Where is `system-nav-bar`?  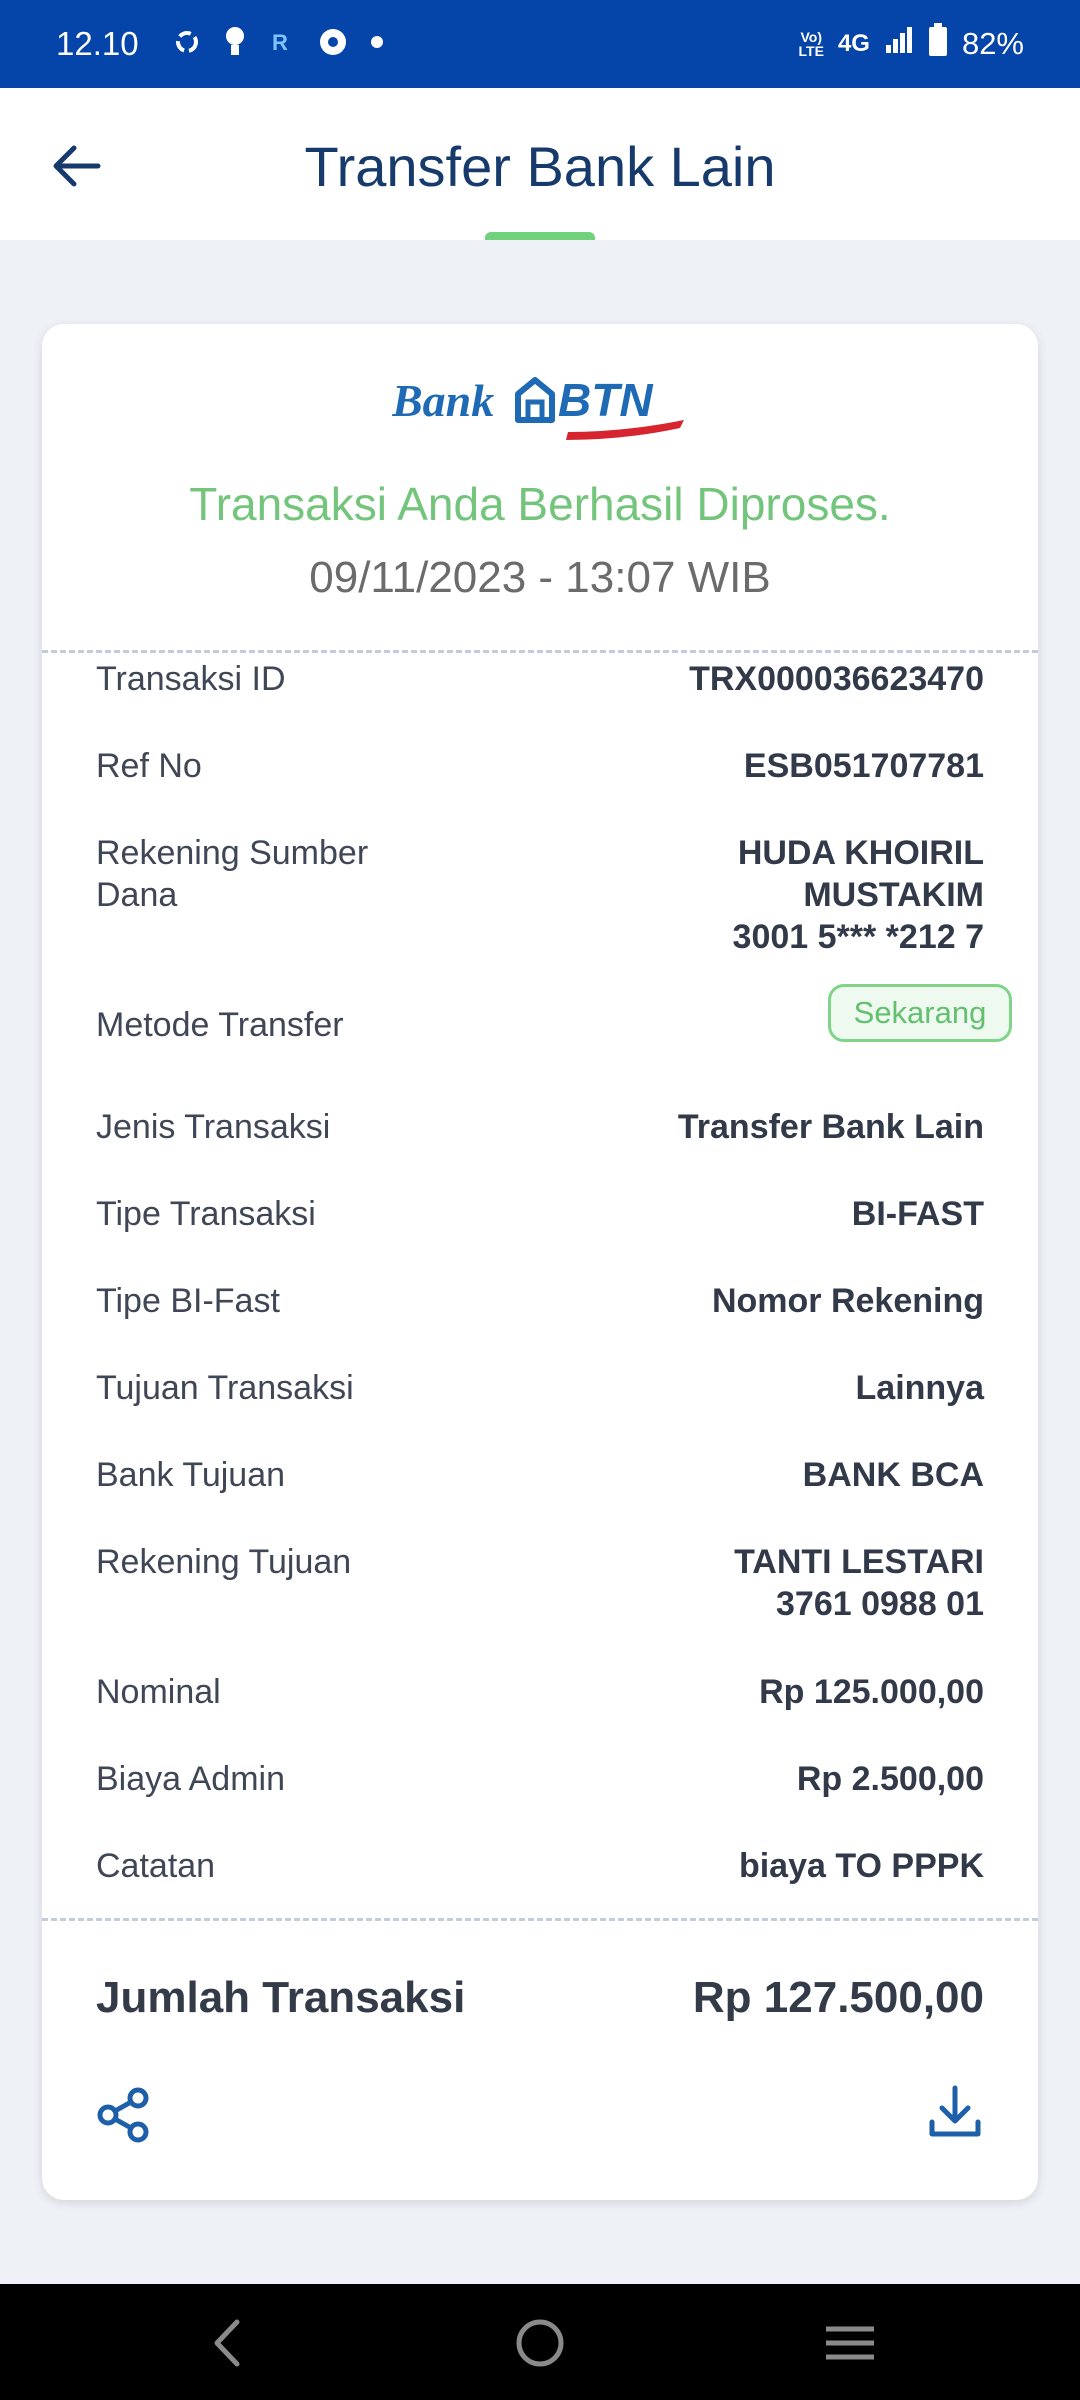 system-nav-bar is located at coordinates (540, 2342).